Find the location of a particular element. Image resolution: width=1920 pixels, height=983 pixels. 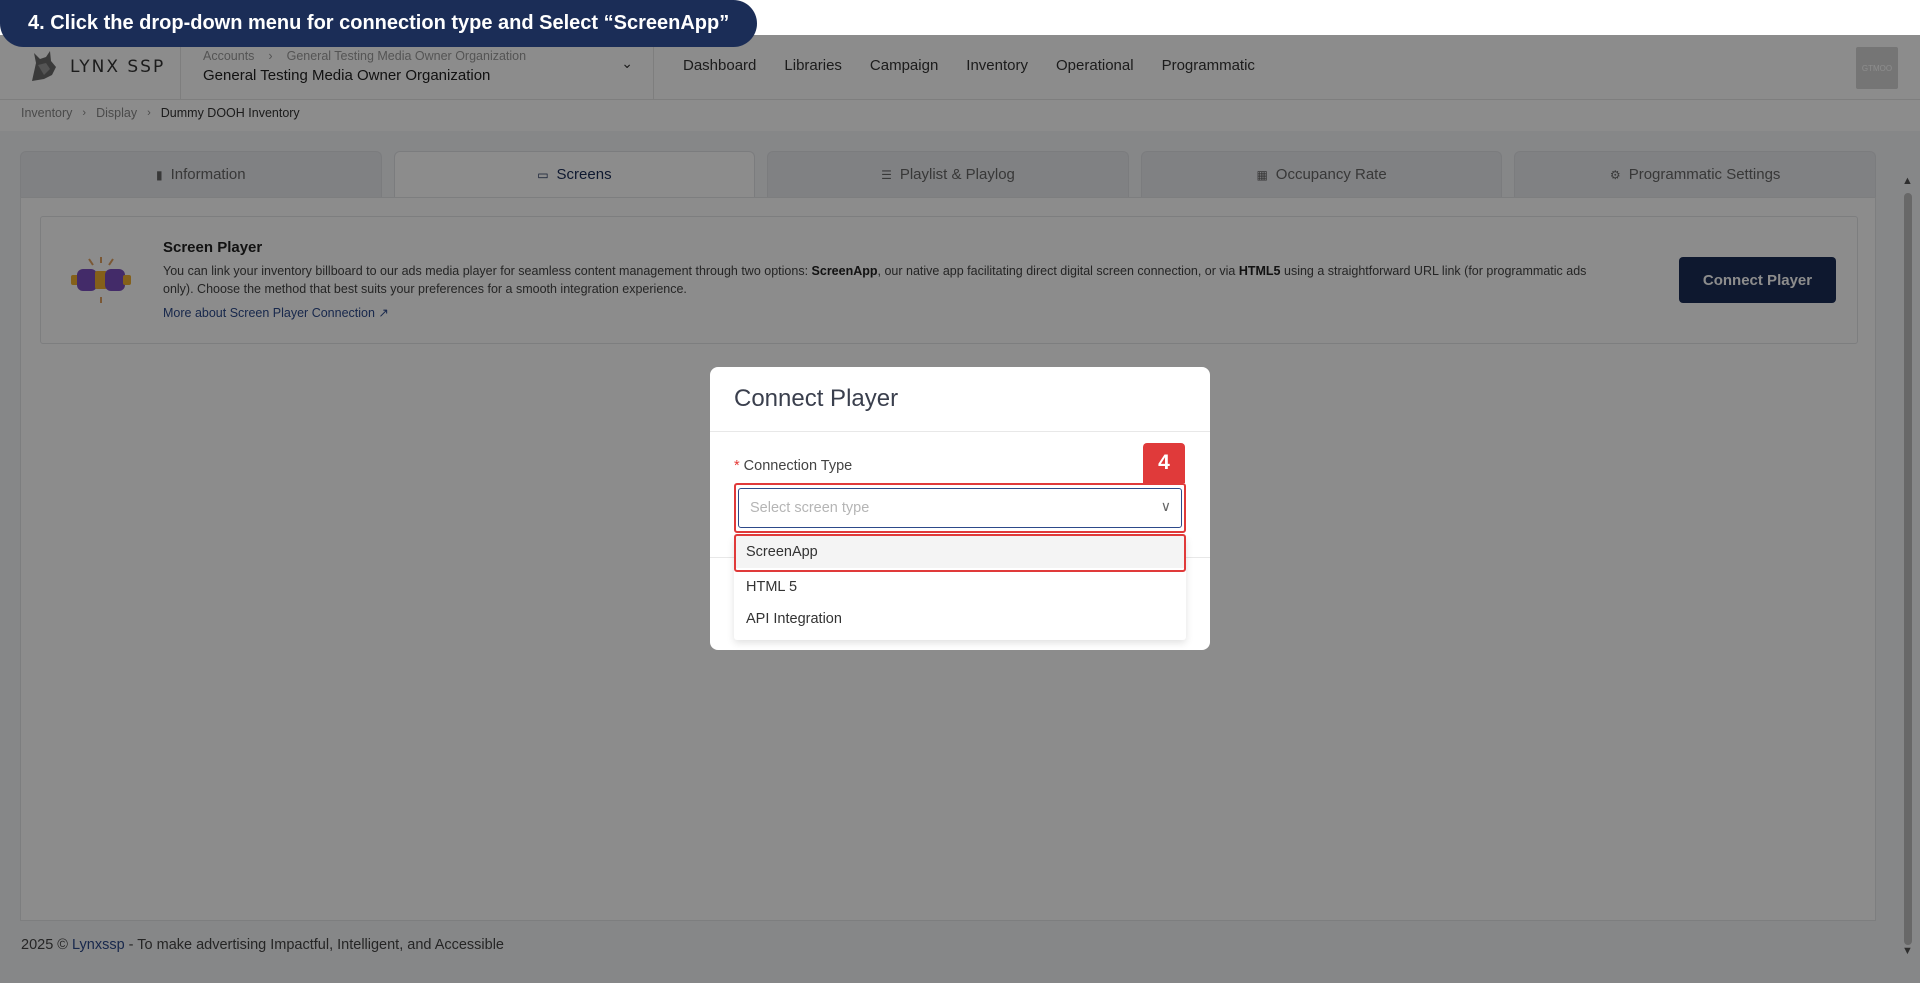

modal-divider is located at coordinates (960, 431).